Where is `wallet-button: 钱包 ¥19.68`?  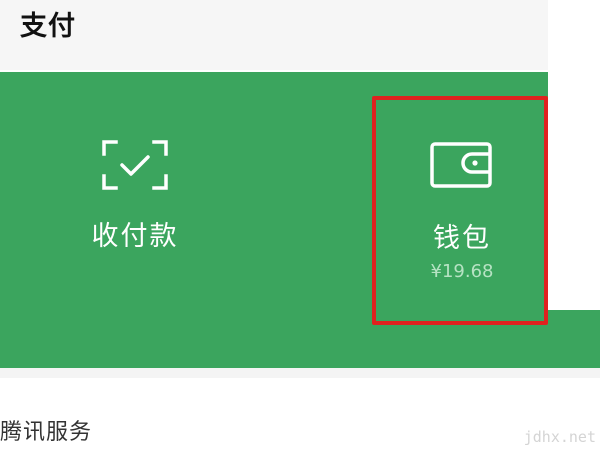 wallet-button: 钱包 ¥19.68 is located at coordinates (462, 220).